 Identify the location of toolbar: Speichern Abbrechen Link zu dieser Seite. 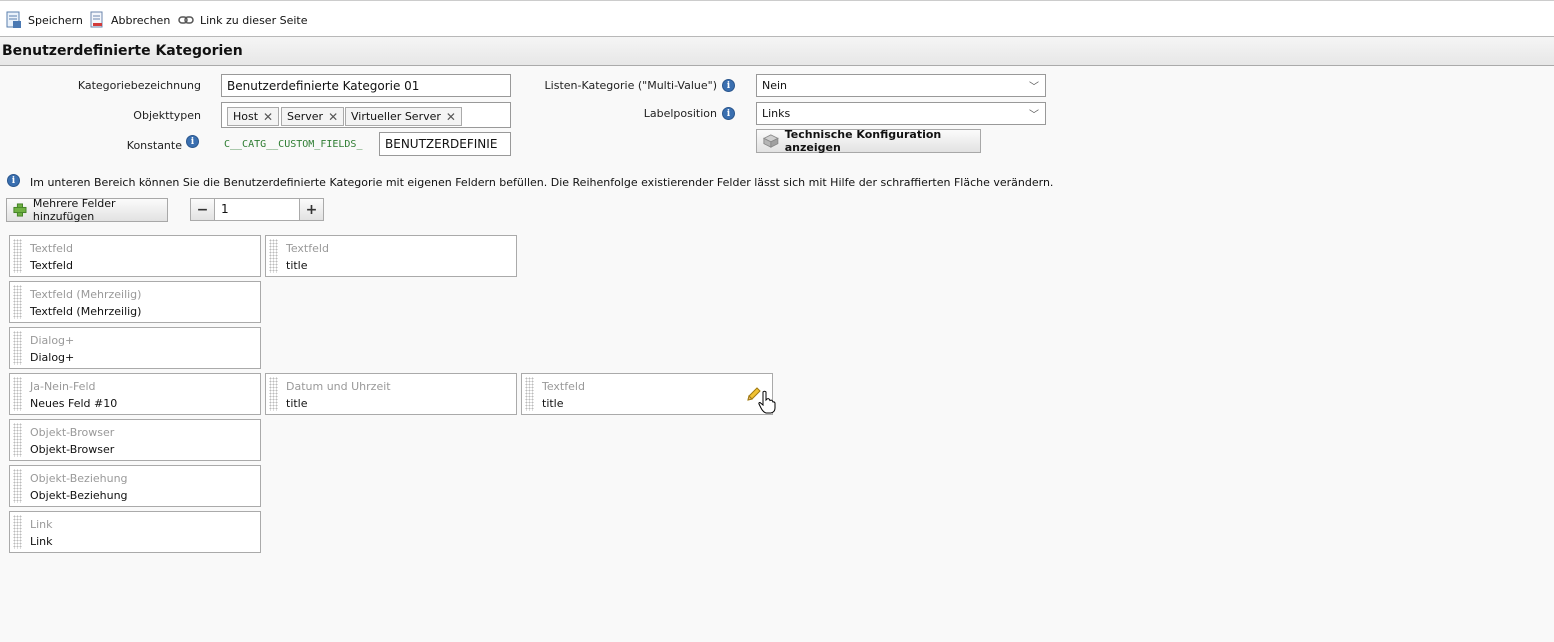
(777, 18).